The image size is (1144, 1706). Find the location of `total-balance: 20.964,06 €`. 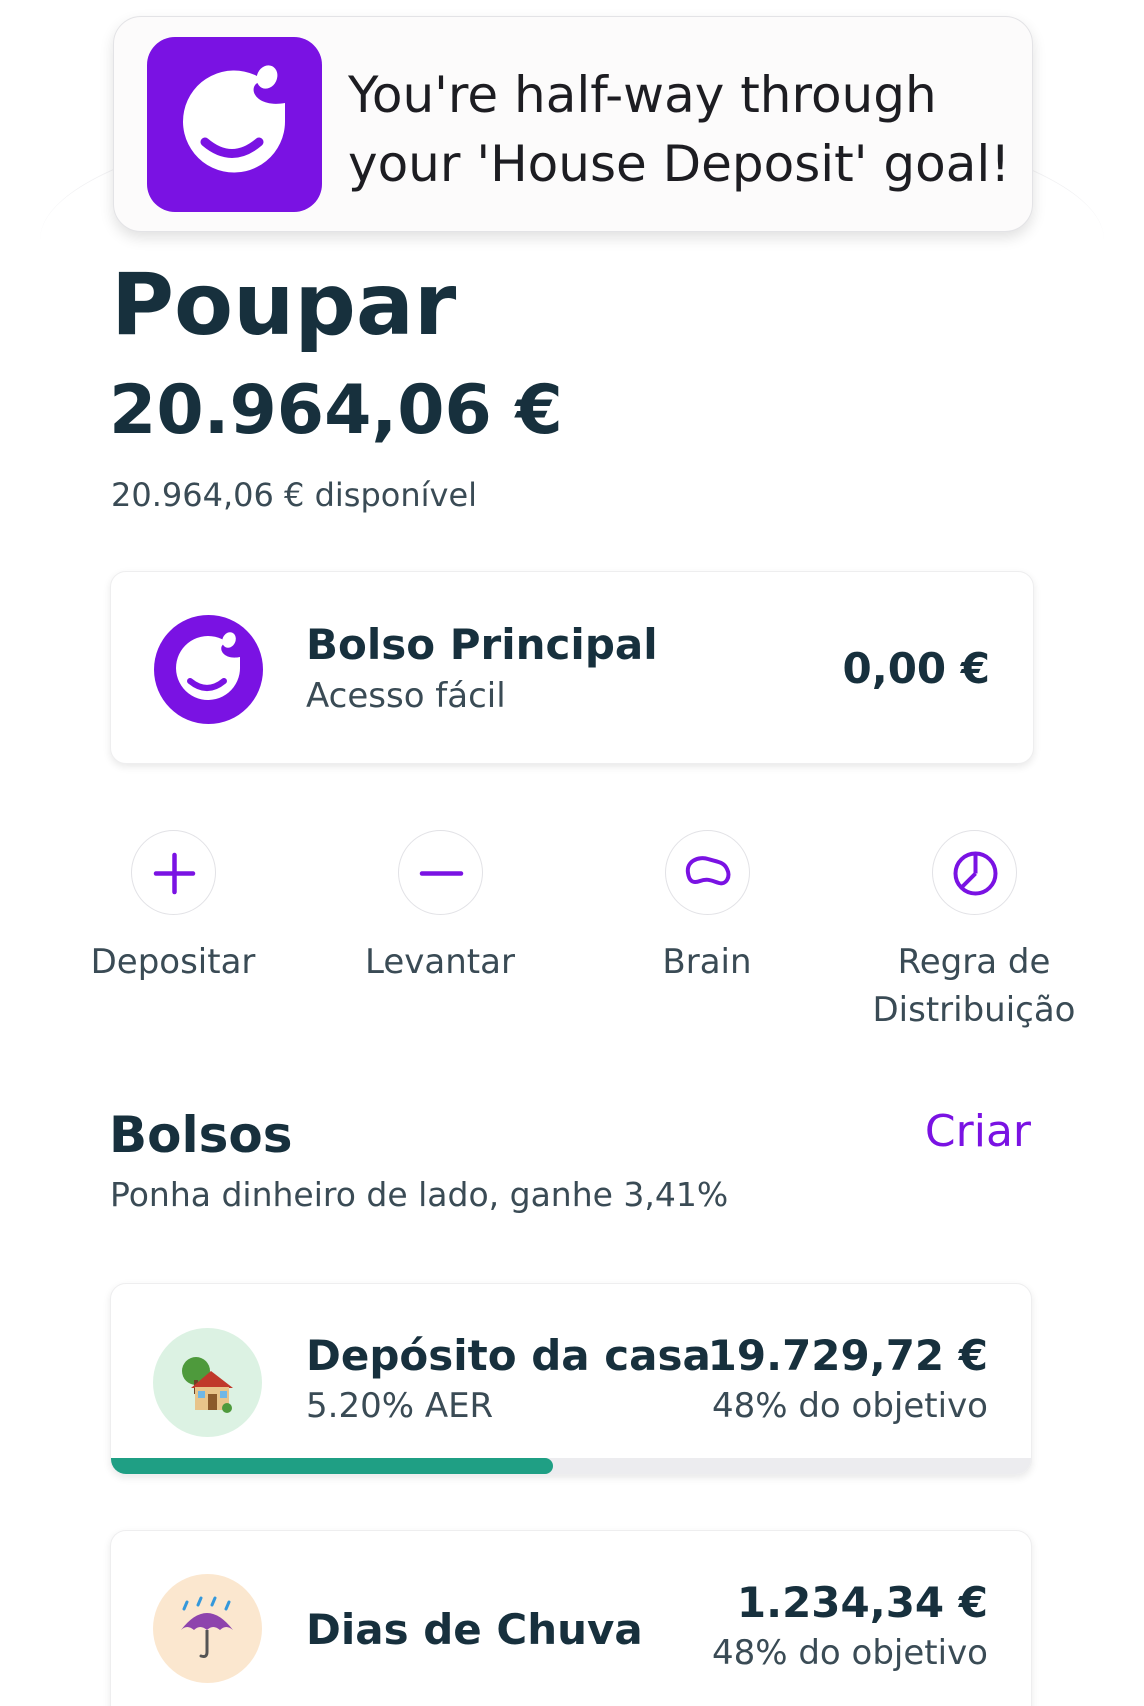

total-balance: 20.964,06 € is located at coordinates (336, 410).